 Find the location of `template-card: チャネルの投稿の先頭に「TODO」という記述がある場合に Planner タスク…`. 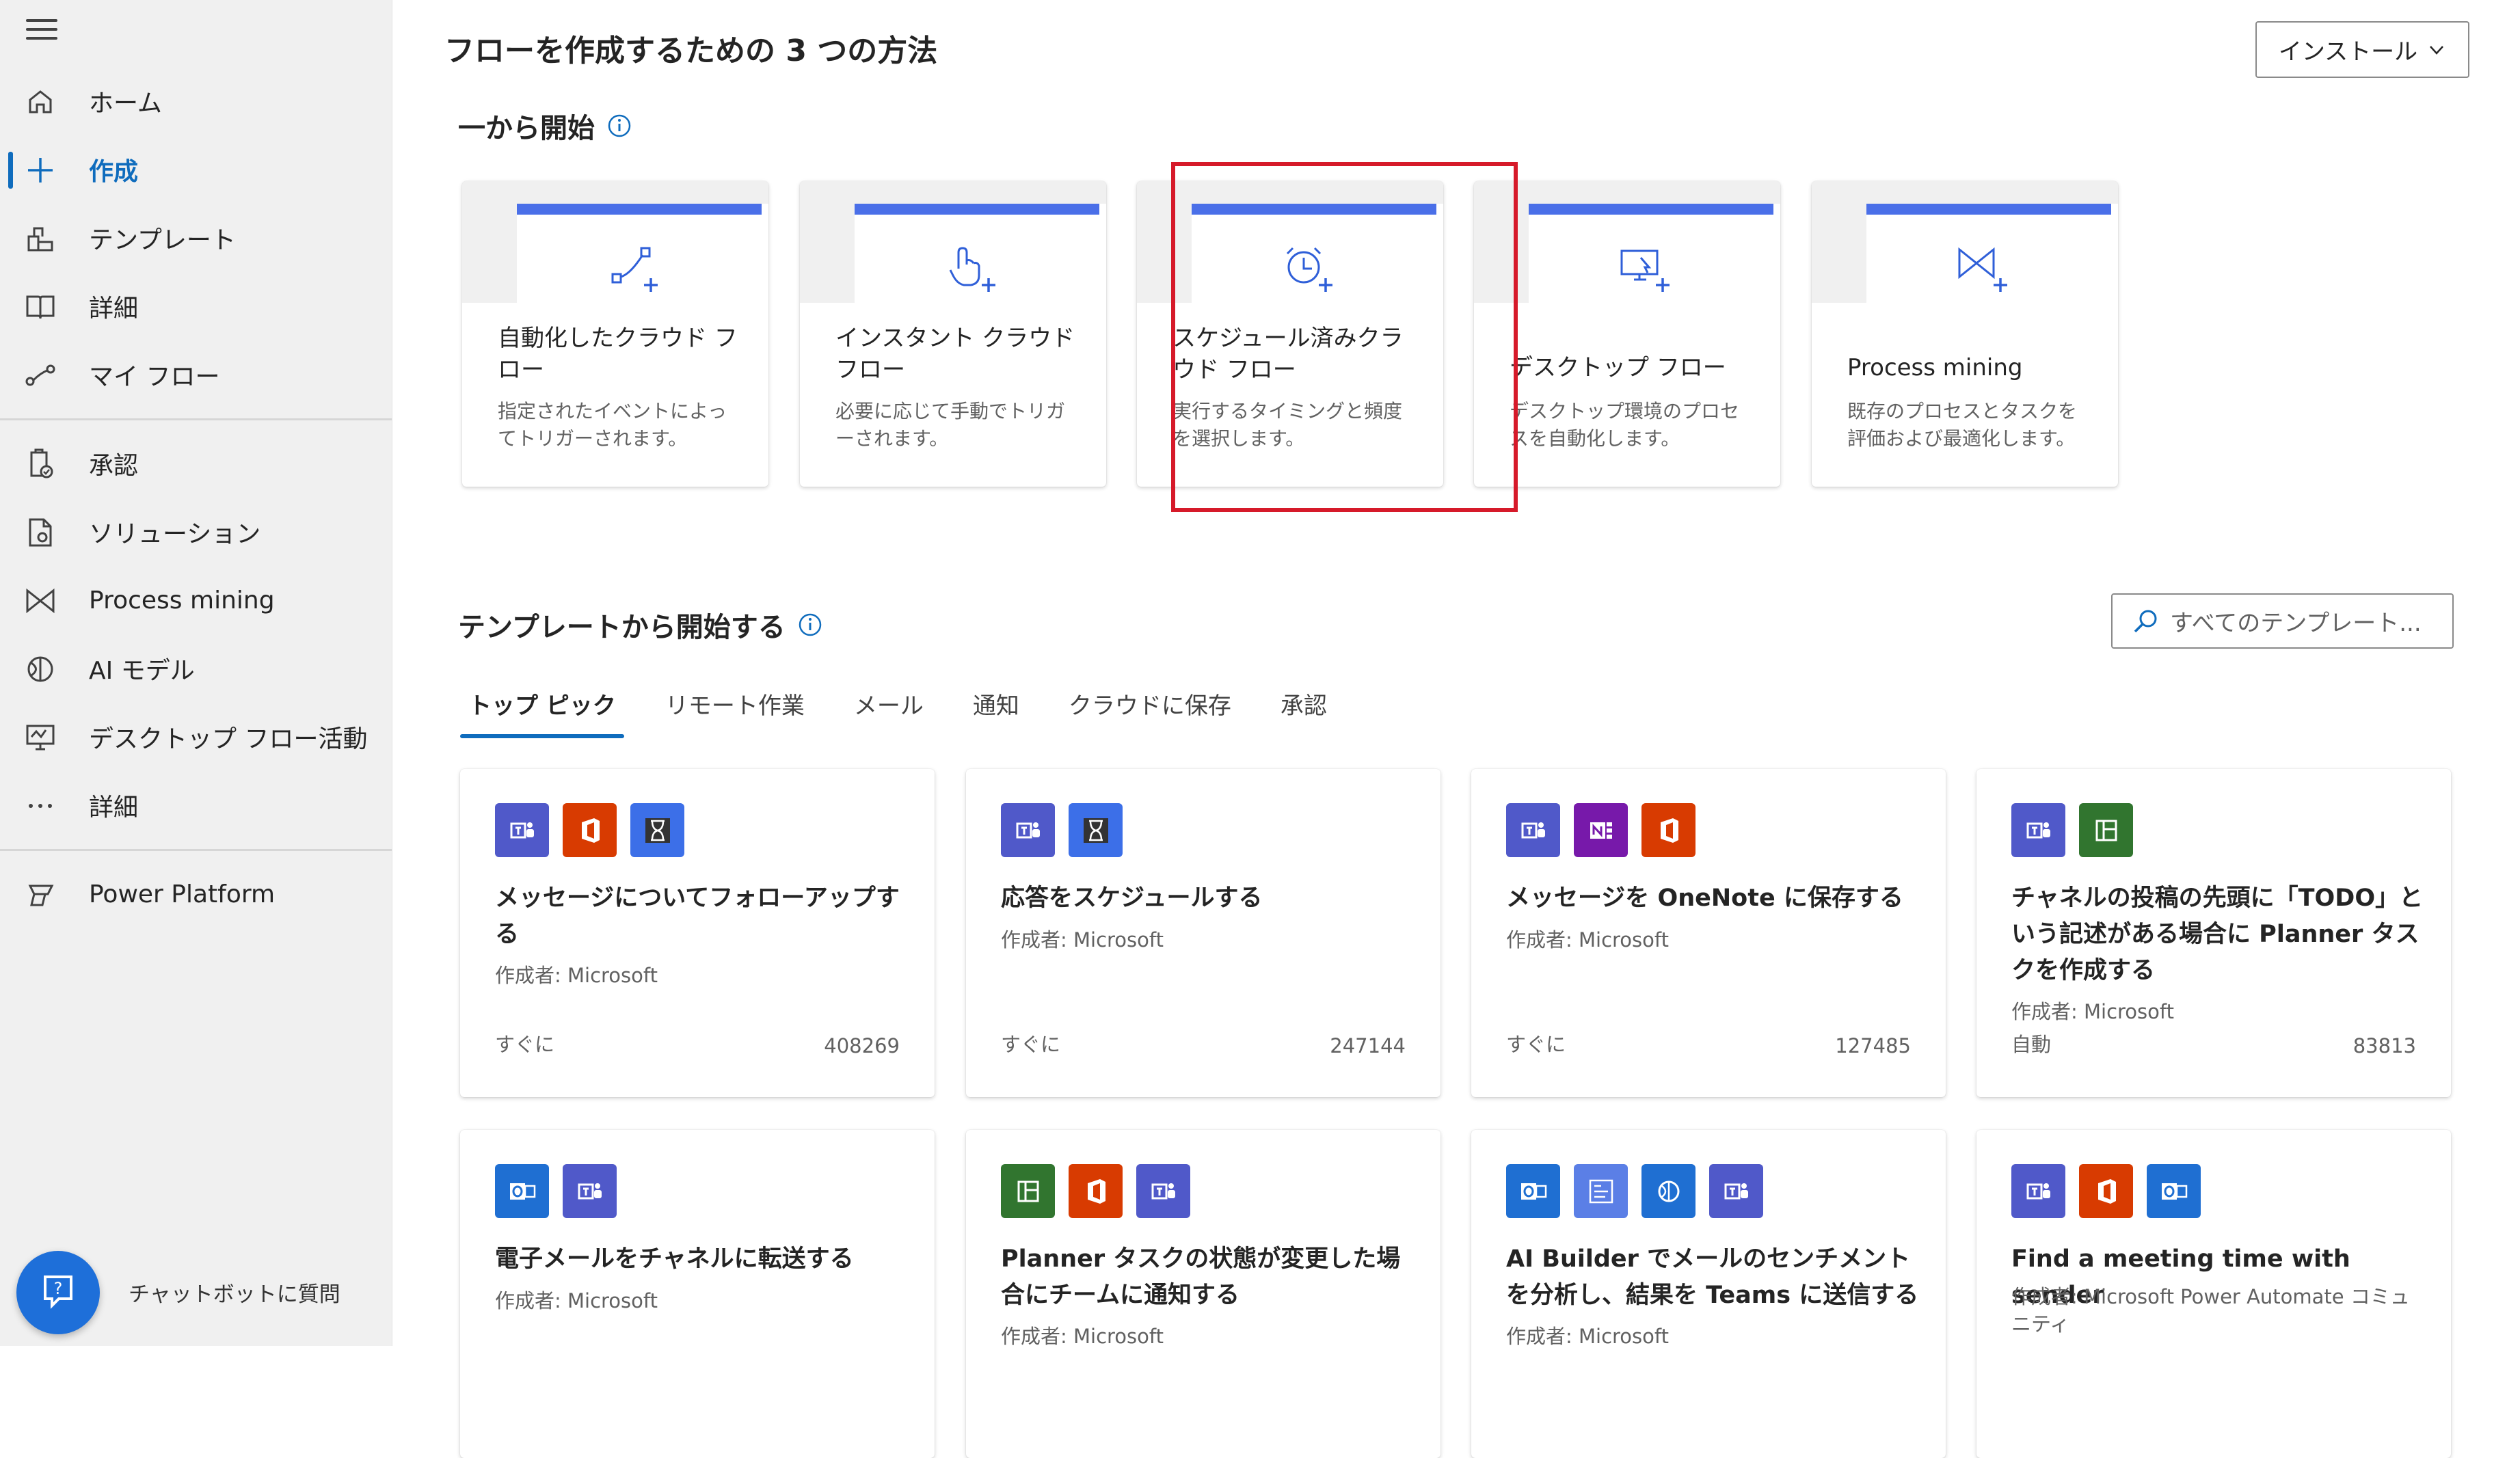

template-card: チャネルの投稿の先頭に「TODO」という記述がある場合に Planner タスク… is located at coordinates (2213, 933).